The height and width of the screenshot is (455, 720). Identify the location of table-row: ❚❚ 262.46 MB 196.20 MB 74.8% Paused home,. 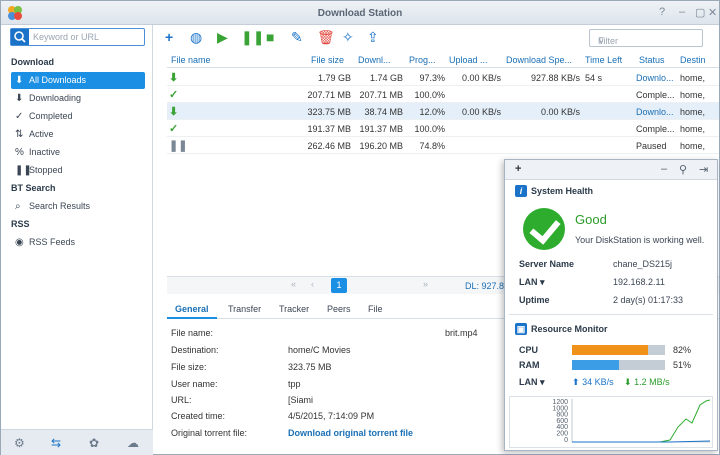
(443, 145).